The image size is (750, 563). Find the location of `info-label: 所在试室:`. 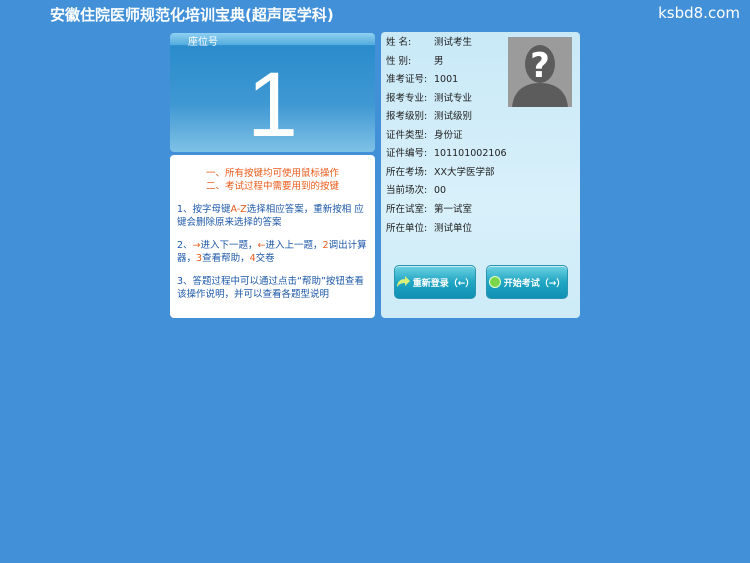

info-label: 所在试室: is located at coordinates (407, 209).